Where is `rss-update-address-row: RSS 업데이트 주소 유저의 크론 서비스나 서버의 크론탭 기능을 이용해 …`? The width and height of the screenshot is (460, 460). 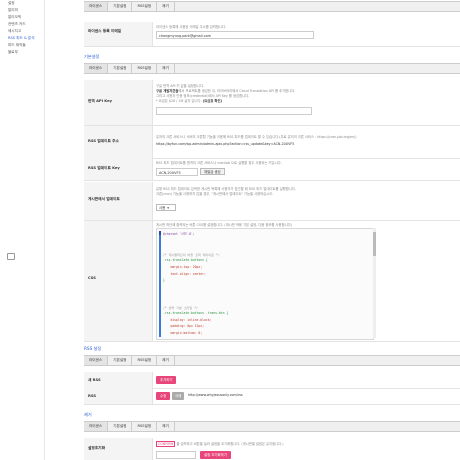
rss-update-address-row: RSS 업데이트 주소 유저의 크론 서비스나 서버의 크론탭 기능을 이용해 … is located at coordinates (272, 142).